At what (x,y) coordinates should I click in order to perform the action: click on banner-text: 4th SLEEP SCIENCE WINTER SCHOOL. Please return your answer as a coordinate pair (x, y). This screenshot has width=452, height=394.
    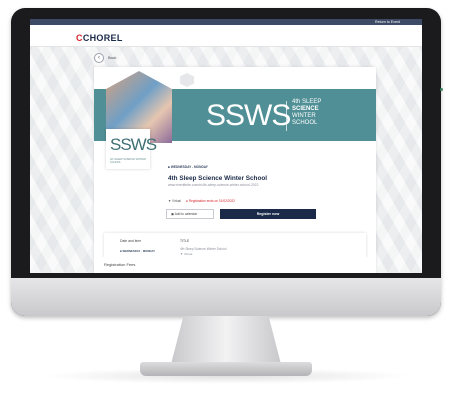
    Looking at the image, I should click on (306, 113).